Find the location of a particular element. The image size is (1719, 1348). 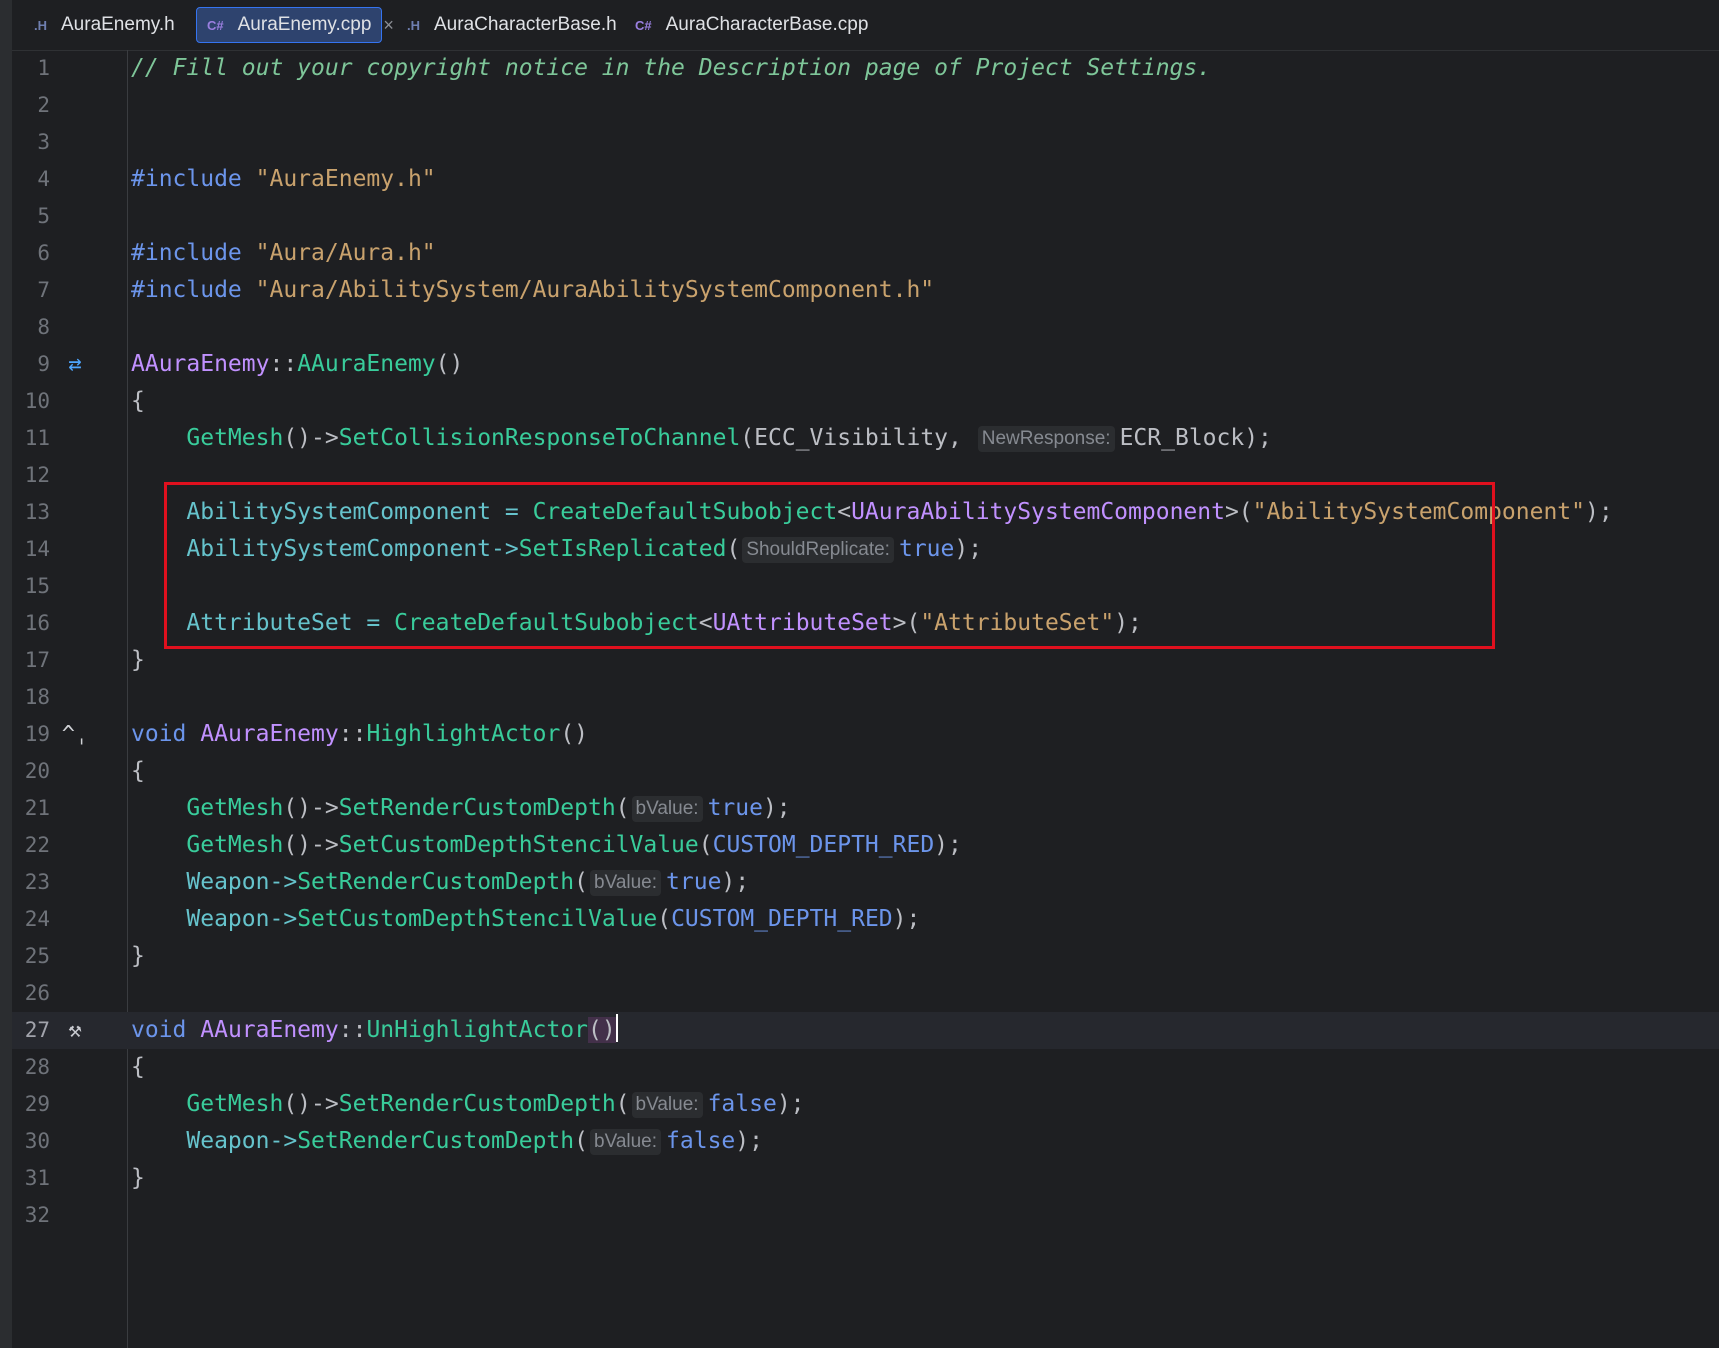

include-path: "AuraEnemy.h" is located at coordinates (345, 179).